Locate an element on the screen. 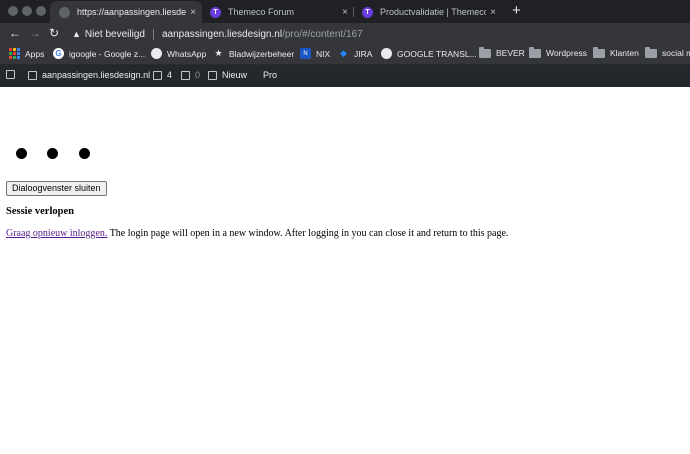 This screenshot has height=454, width=690. tab-liesdesign: https://aanpassingen.liesdesign. × is located at coordinates (126, 12).